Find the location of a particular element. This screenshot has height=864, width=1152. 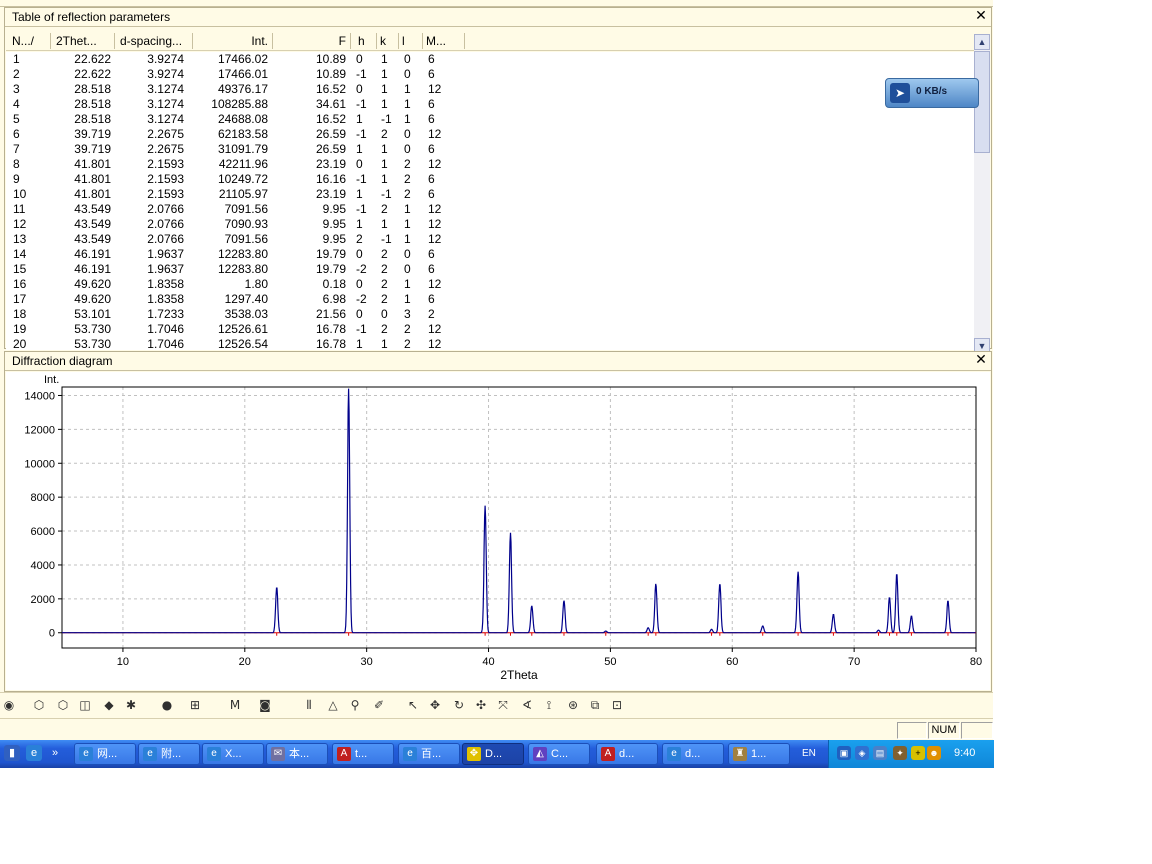

tray-network-icon: ▣ is located at coordinates (844, 753).